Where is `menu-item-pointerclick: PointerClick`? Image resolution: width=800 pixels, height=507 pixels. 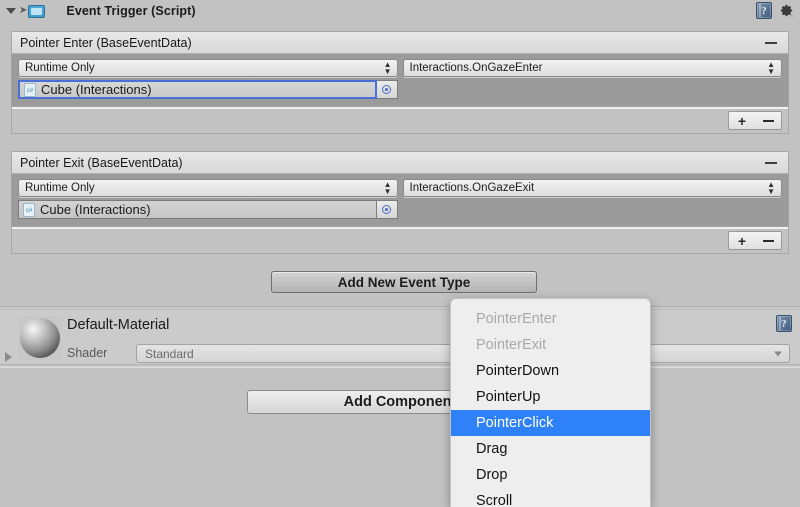
menu-item-pointerclick: PointerClick is located at coordinates (550, 423).